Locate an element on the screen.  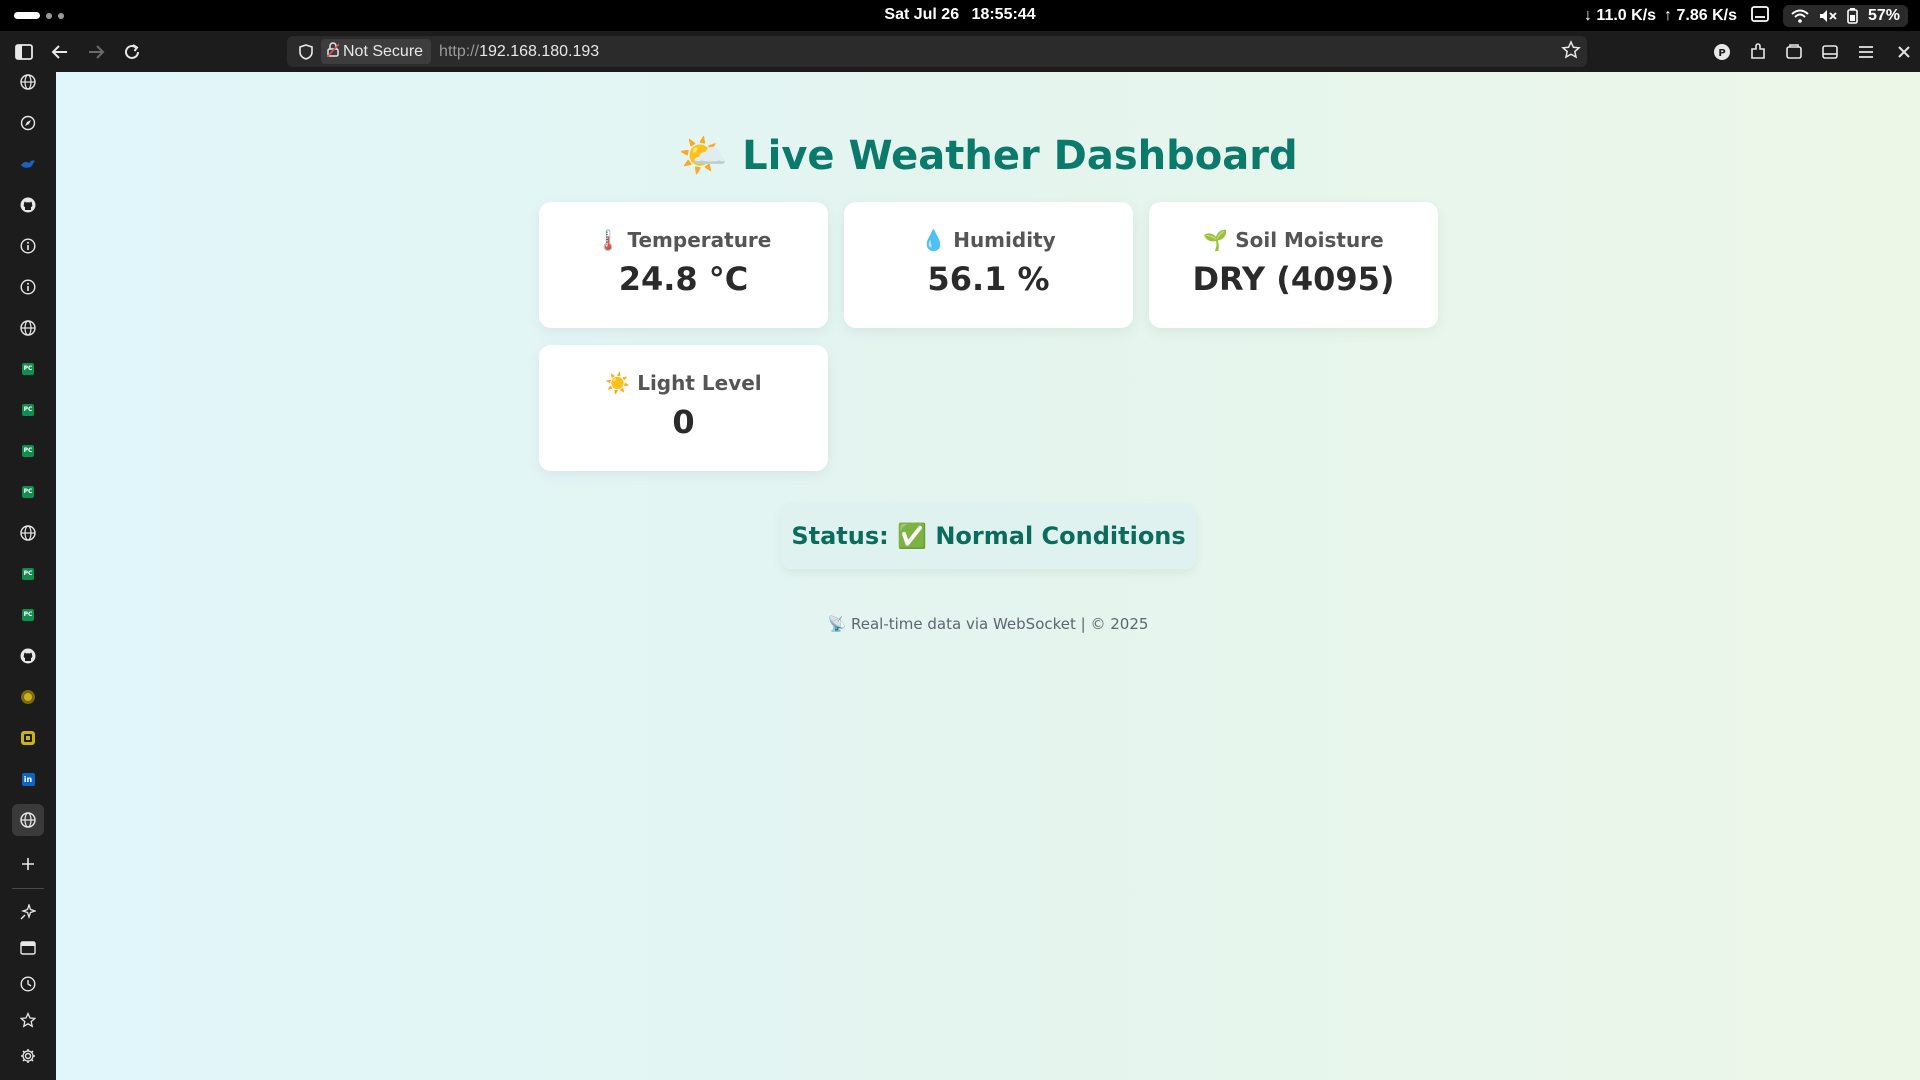
volume-muted-icon is located at coordinates (1828, 16).